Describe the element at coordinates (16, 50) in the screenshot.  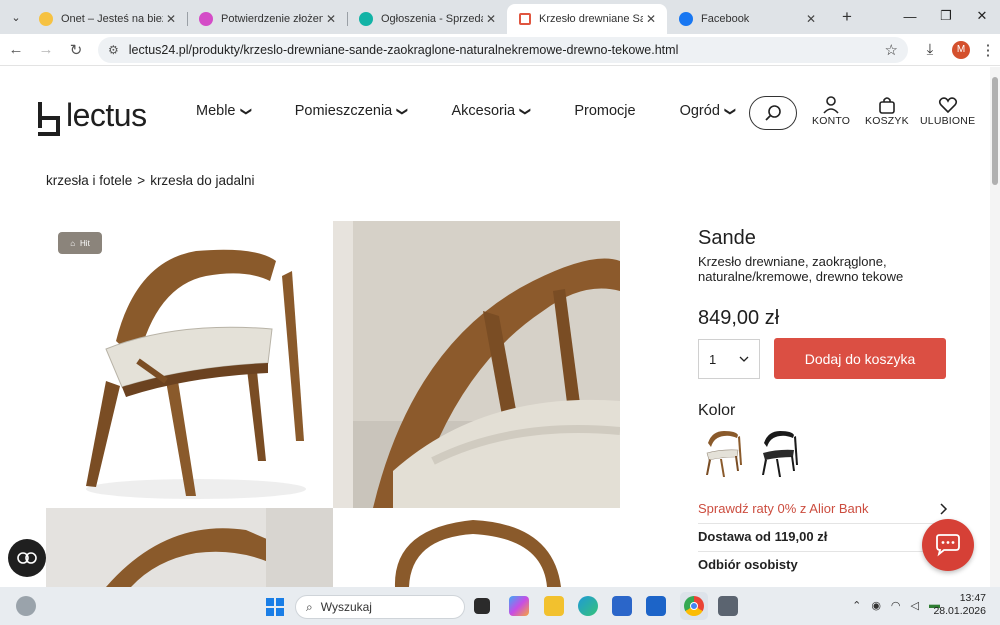
I see `back-icon: ←` at that location.